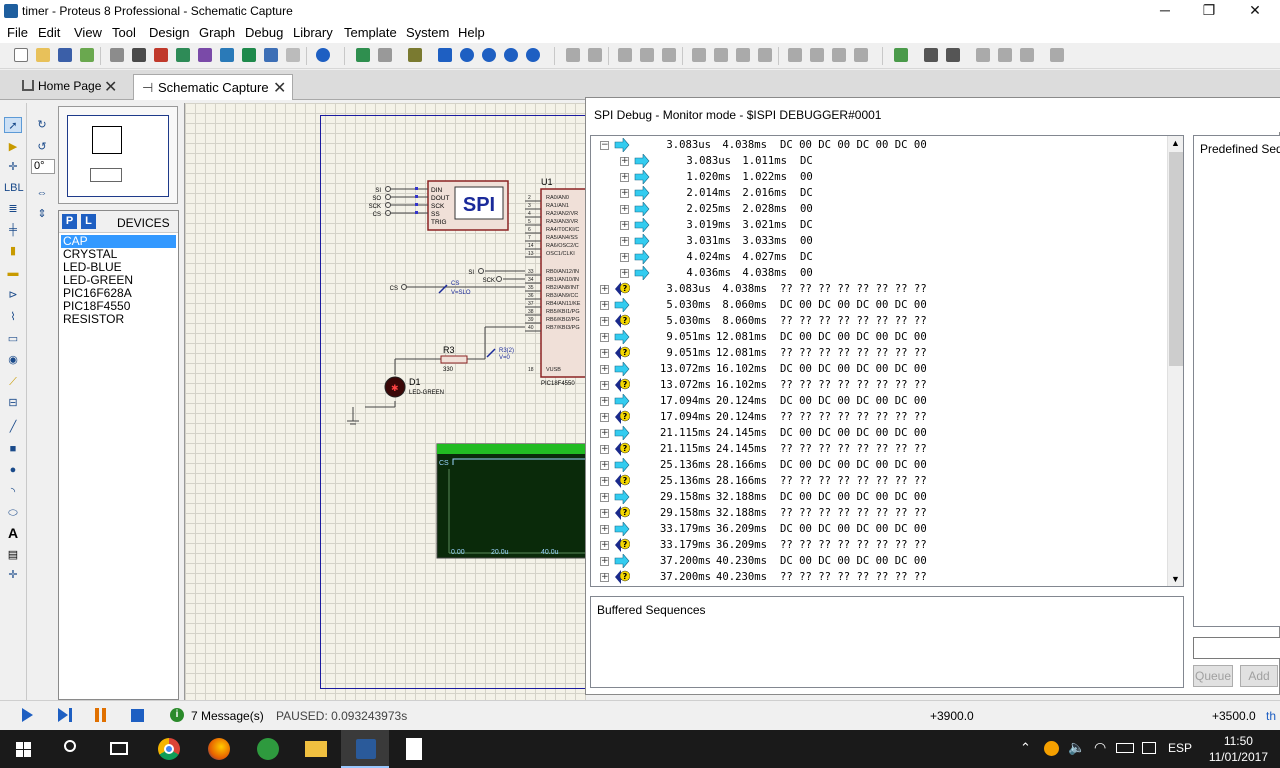  I want to click on spi-transaction-row: +9.051ms 12.081ms DC 00 DC 00 DC 00 DC 00, so click(880, 337).